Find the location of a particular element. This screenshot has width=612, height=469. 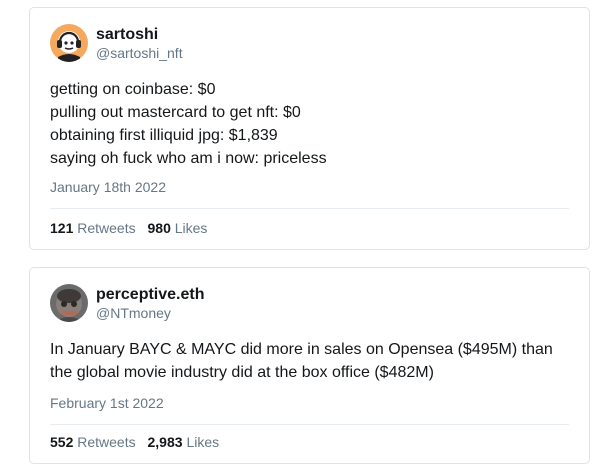

retweet-count: 121 is located at coordinates (62, 228).